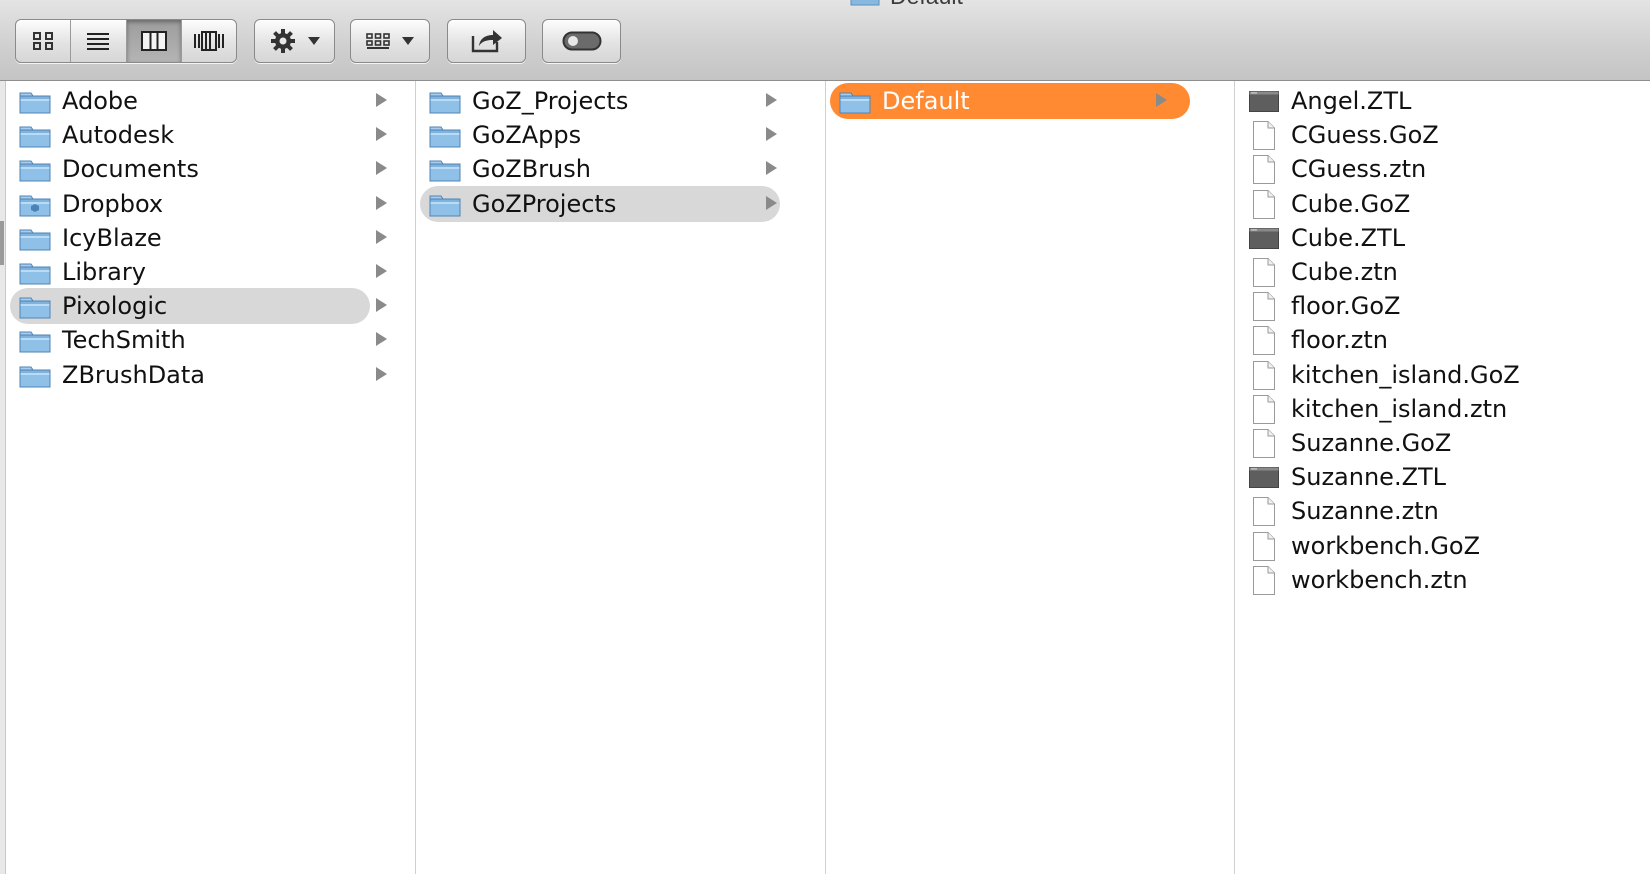 This screenshot has height=874, width=1650. I want to click on item-label: IcyBlaze, so click(112, 237).